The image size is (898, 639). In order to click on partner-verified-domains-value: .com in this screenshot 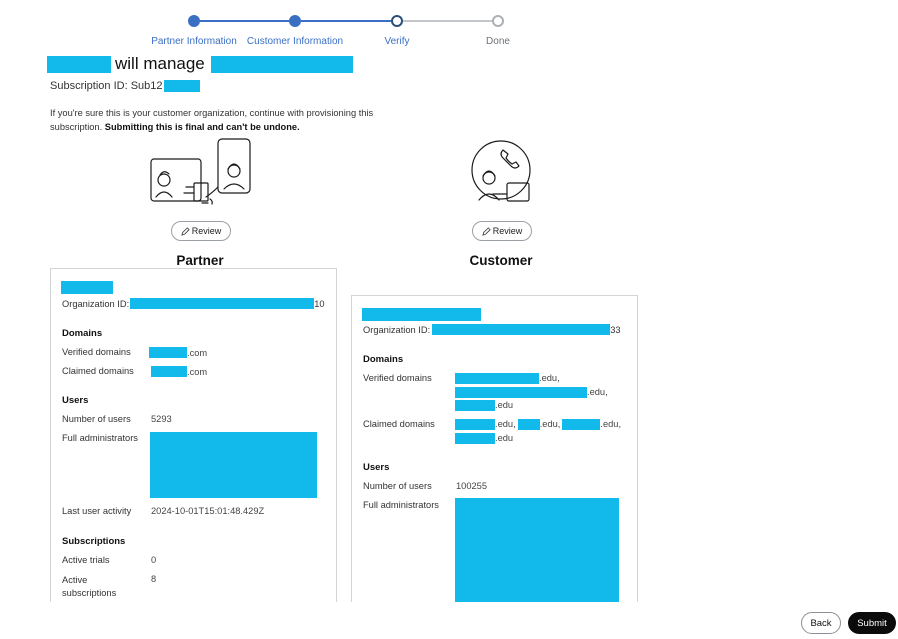, I will do `click(178, 352)`.